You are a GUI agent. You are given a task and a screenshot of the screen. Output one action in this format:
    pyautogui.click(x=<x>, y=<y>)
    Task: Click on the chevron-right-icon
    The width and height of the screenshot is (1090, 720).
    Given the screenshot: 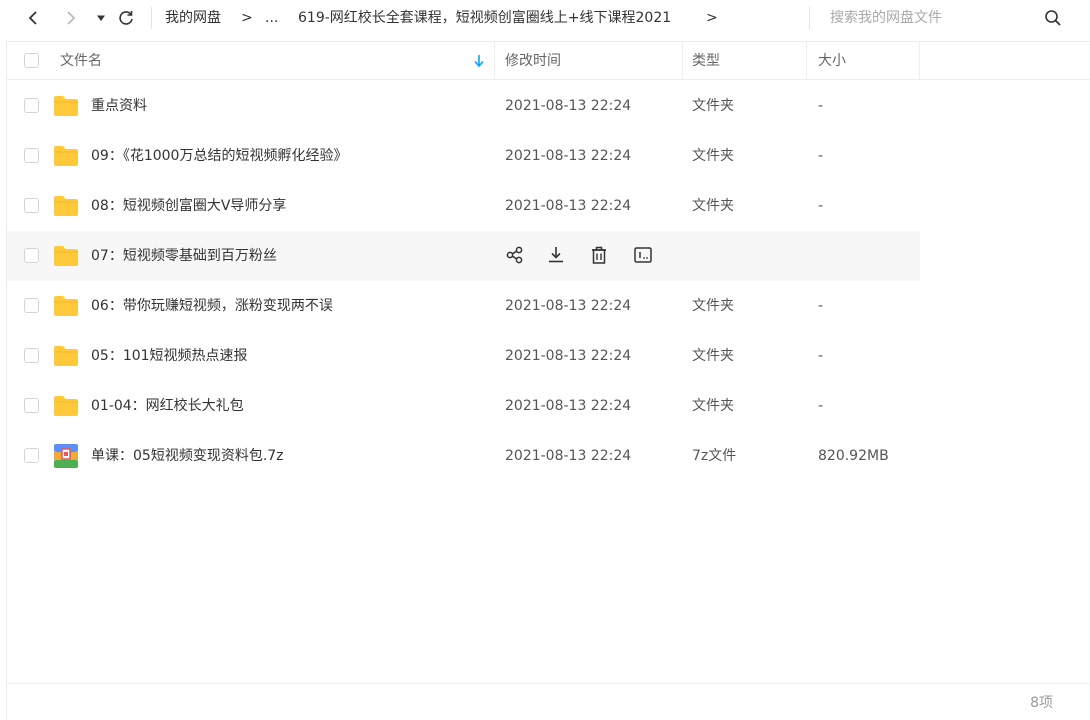 What is the action you would take?
    pyautogui.click(x=71, y=18)
    